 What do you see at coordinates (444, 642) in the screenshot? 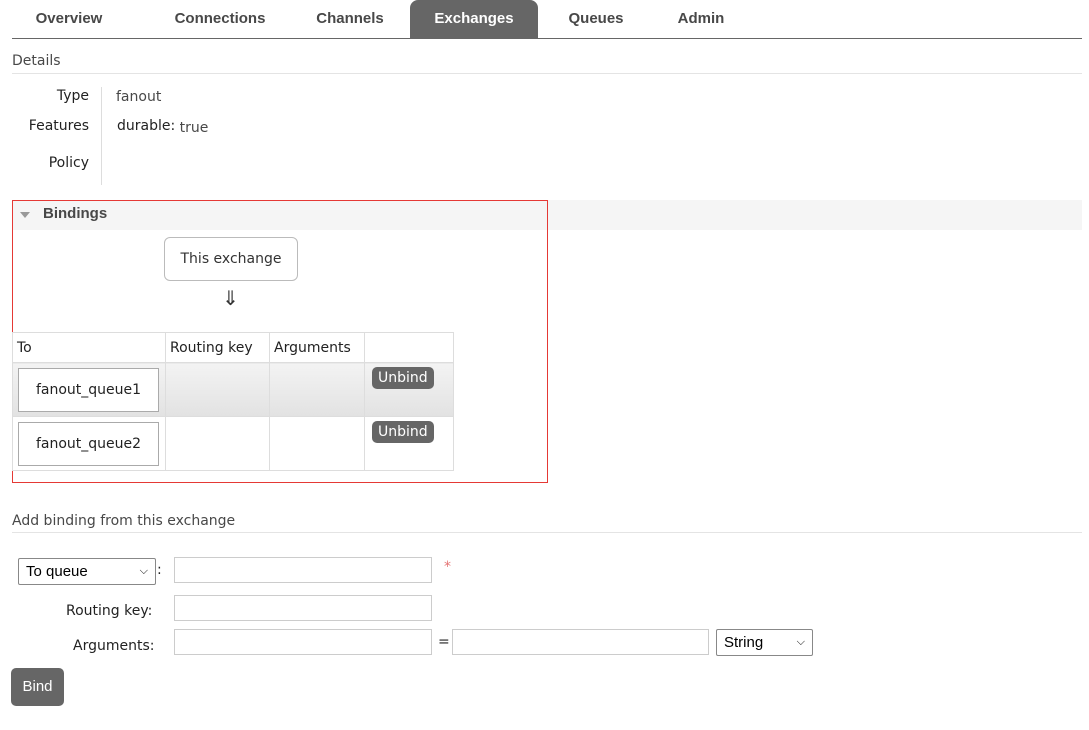
I see `equals-sign: =` at bounding box center [444, 642].